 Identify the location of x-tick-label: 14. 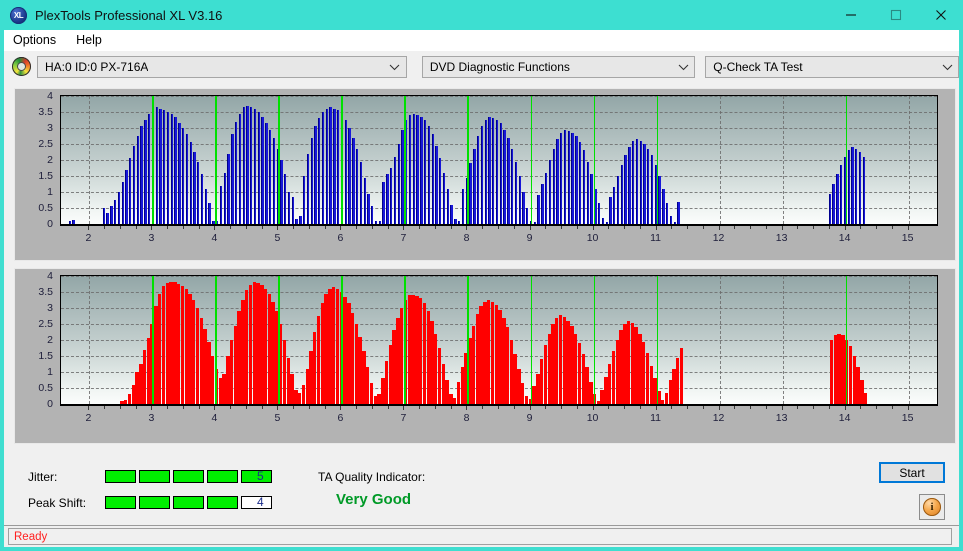
(844, 418).